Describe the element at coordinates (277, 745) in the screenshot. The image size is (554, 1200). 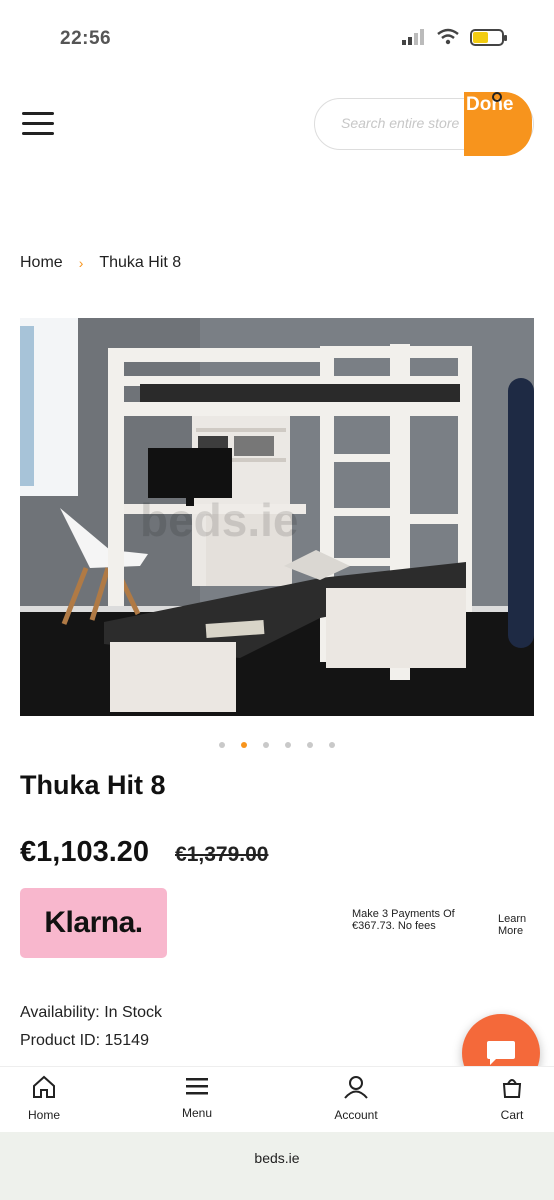
I see `carousel-dots` at that location.